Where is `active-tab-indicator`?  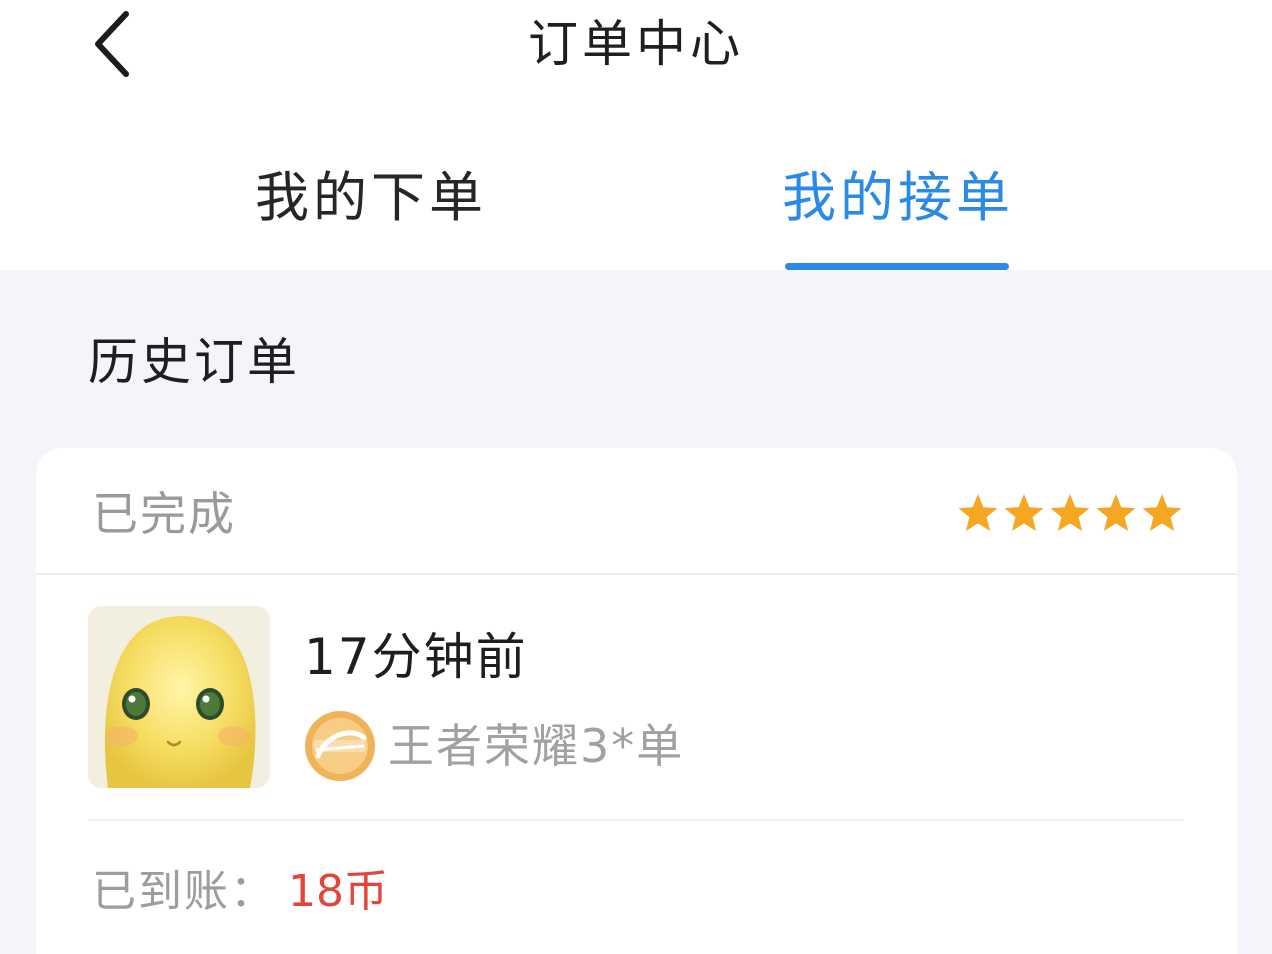 active-tab-indicator is located at coordinates (897, 266).